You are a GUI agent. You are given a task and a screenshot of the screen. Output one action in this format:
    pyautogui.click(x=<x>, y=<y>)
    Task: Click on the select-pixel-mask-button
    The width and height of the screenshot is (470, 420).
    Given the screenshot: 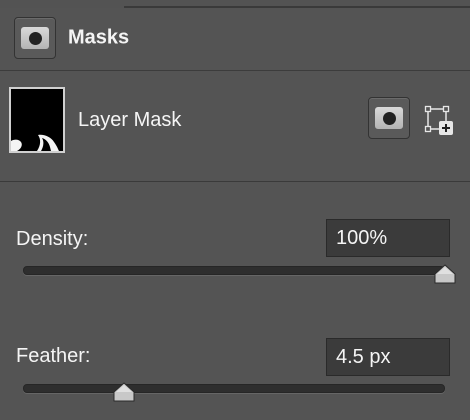 What is the action you would take?
    pyautogui.click(x=389, y=118)
    